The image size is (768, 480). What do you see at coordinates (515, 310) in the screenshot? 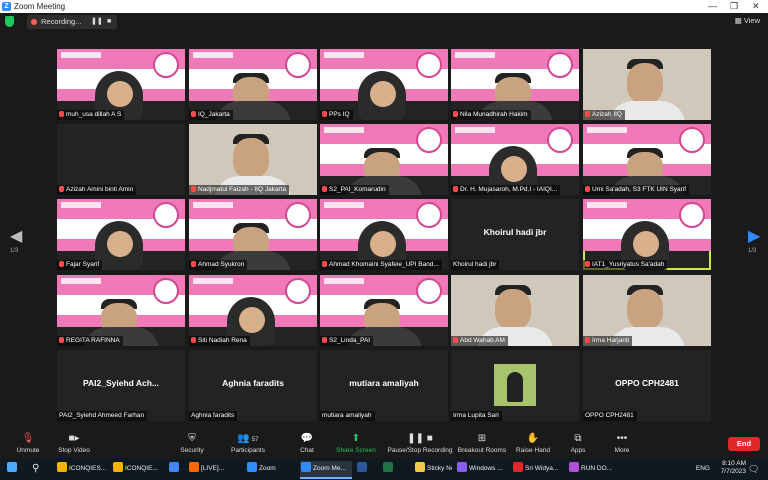
I see `participant-tile: Abd Wahab AM` at bounding box center [515, 310].